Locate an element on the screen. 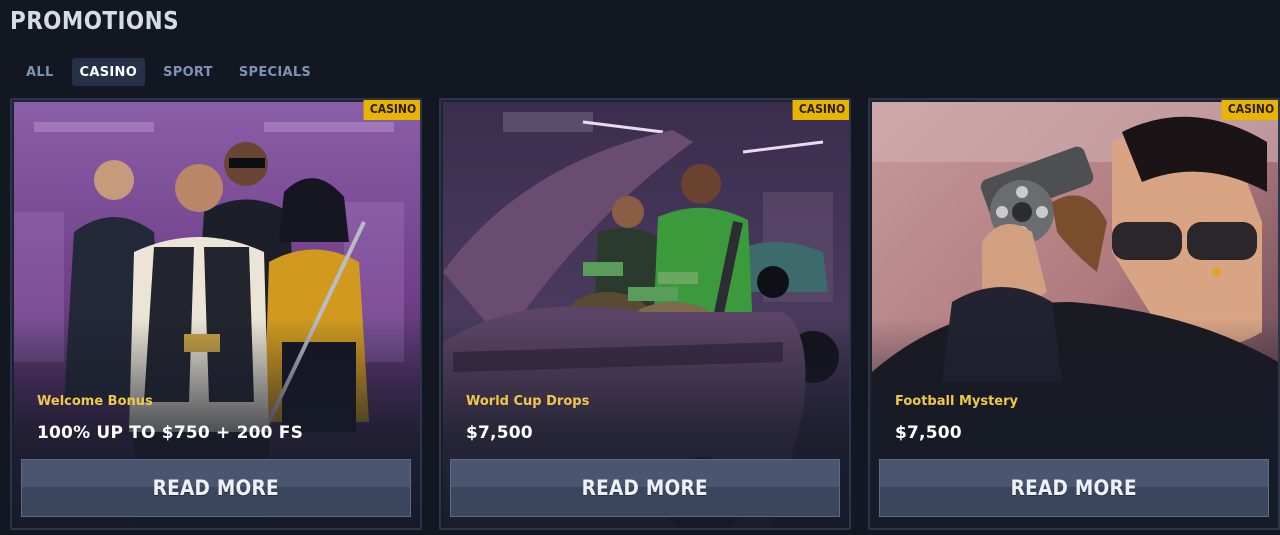  tab-sport: SPORT is located at coordinates (188, 72).